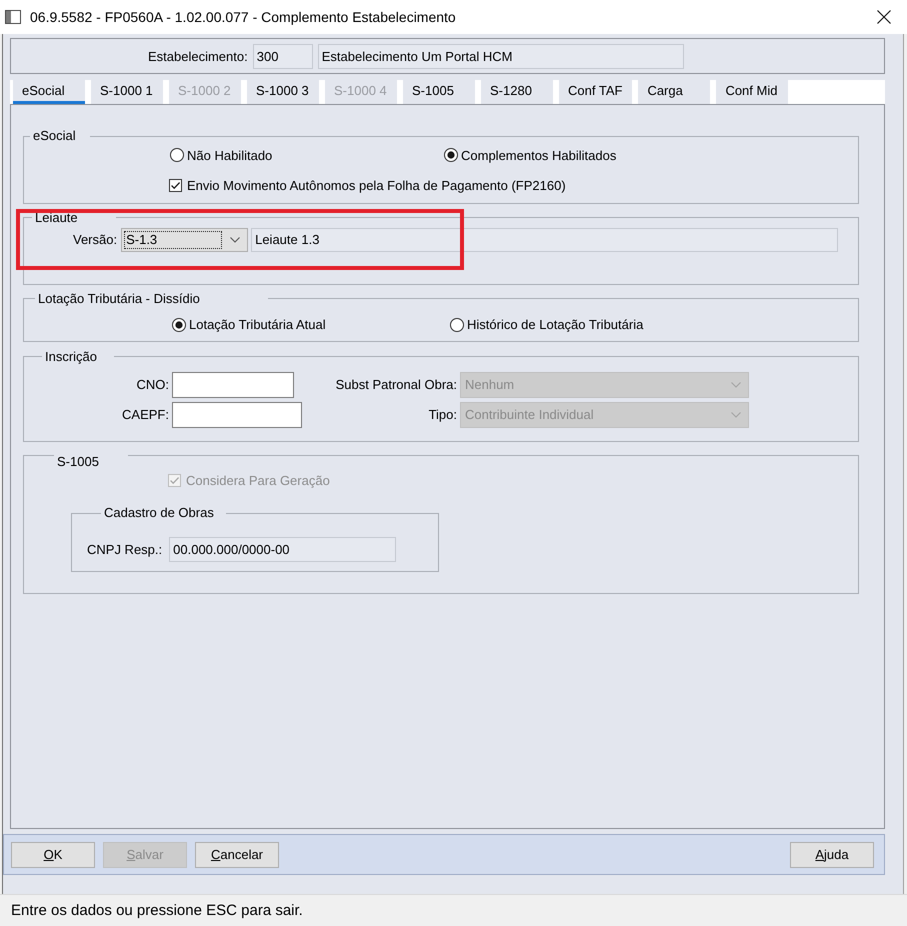 The width and height of the screenshot is (907, 926). I want to click on dropdown: S-1.3, so click(184, 240).